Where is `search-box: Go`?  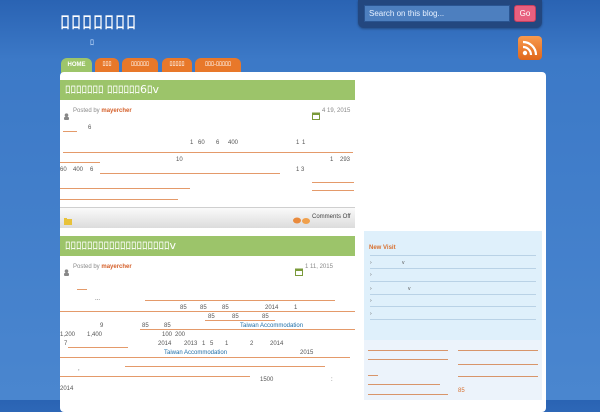 search-box: Go is located at coordinates (450, 14).